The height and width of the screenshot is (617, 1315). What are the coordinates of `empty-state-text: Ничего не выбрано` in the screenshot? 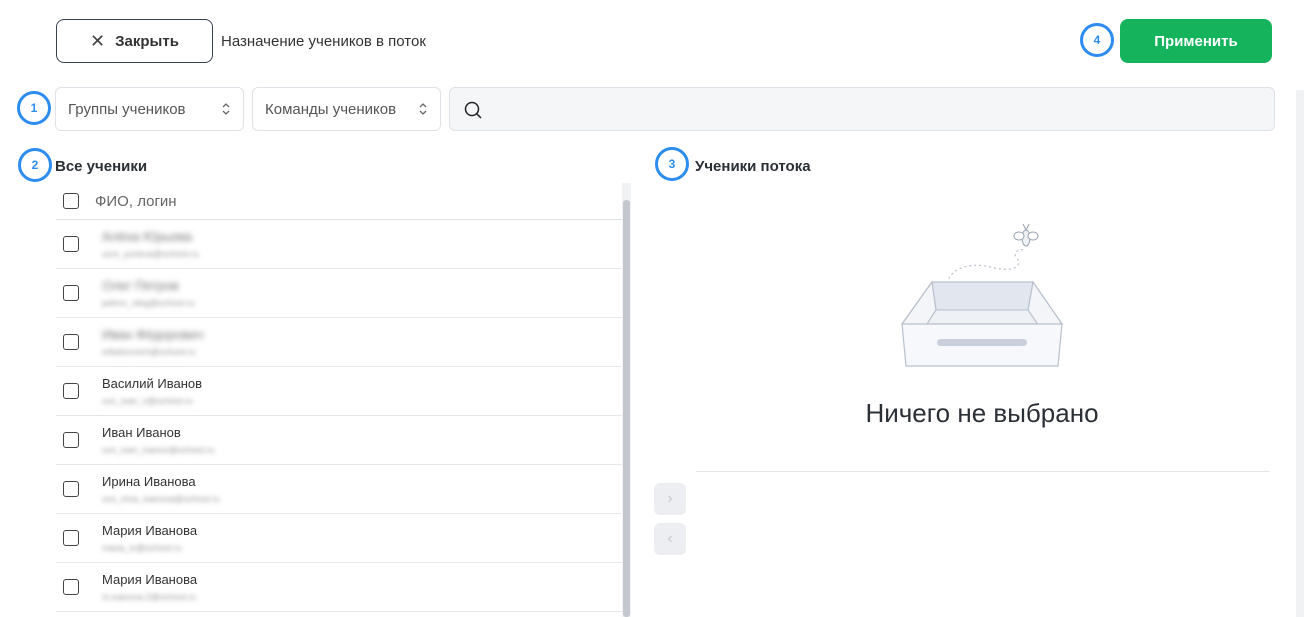 It's located at (982, 413).